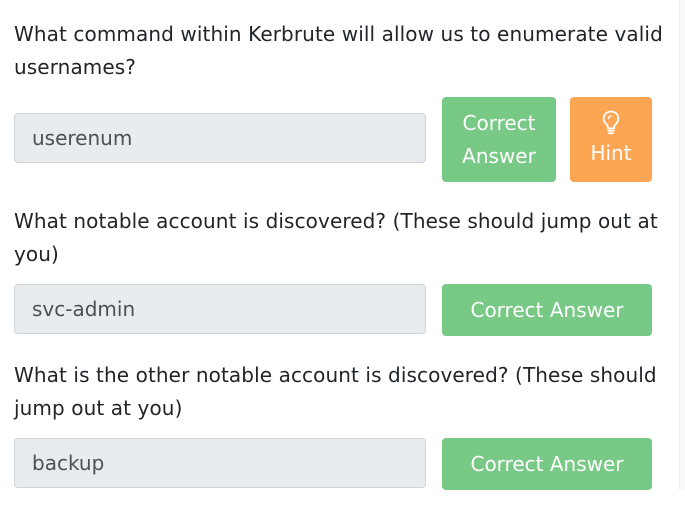 This screenshot has height=505, width=685. I want to click on question-3-answer-field, so click(220, 463).